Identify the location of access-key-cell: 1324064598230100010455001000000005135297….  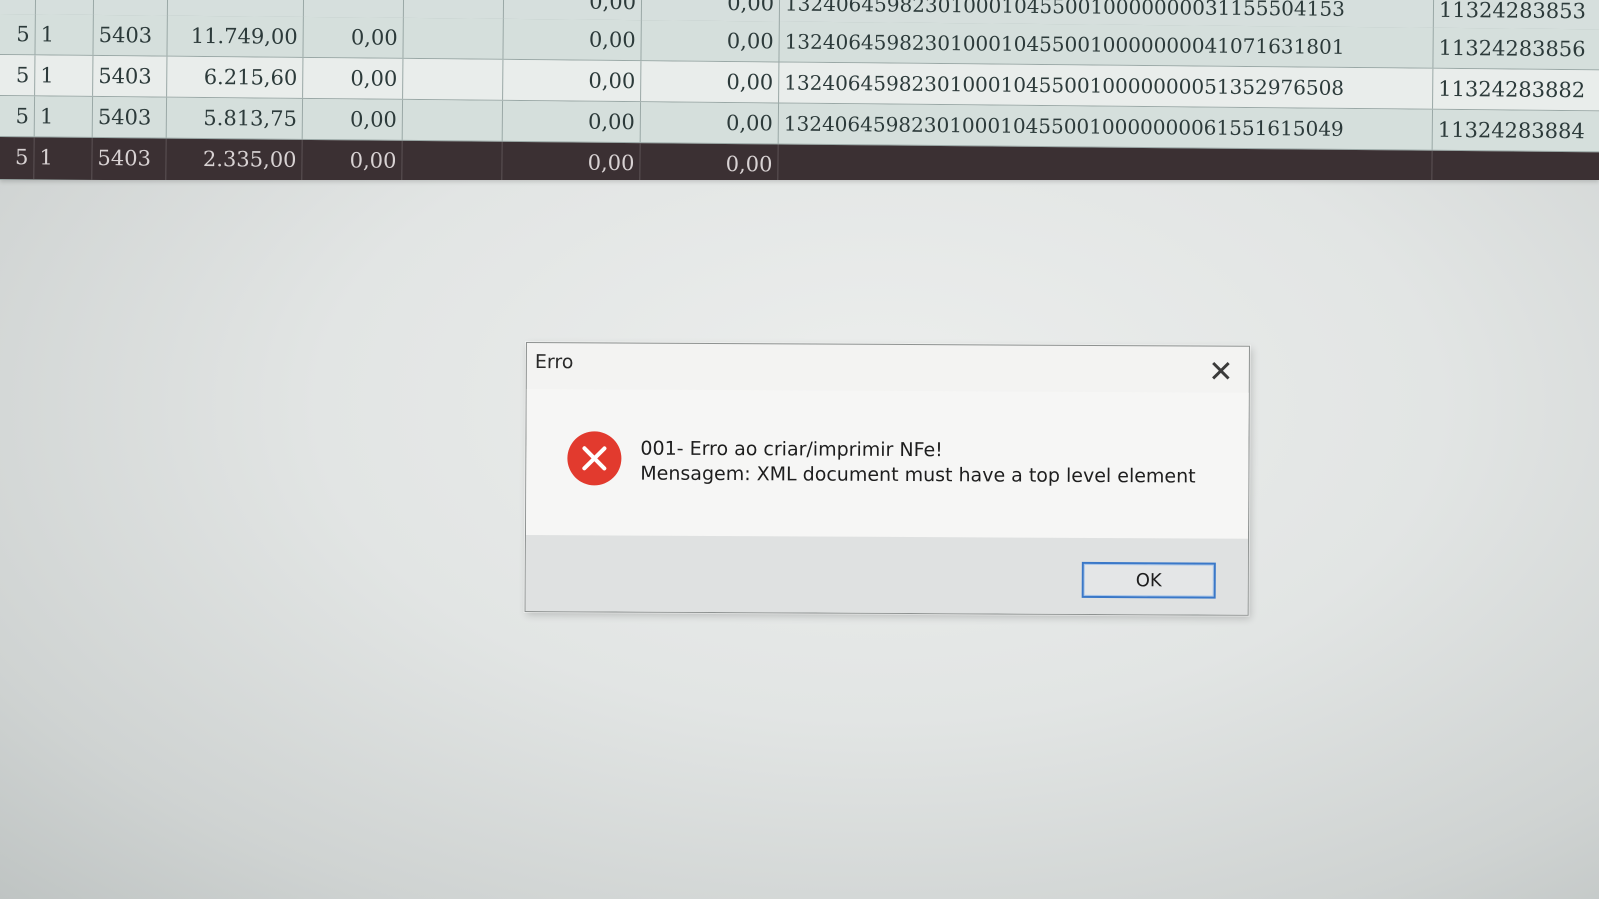
(1106, 85).